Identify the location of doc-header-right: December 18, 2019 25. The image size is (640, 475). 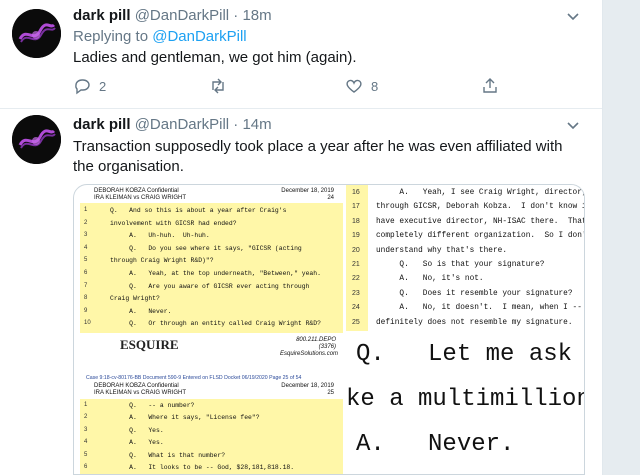
(302, 390).